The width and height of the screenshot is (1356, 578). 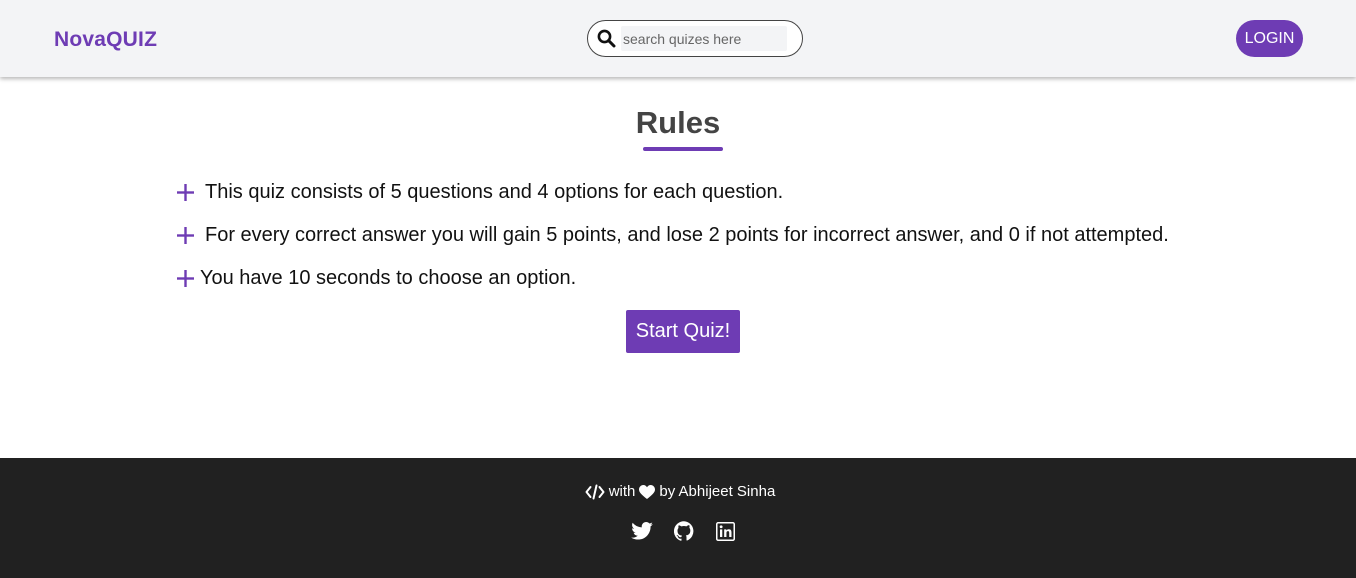 I want to click on search-bar, so click(x=695, y=38).